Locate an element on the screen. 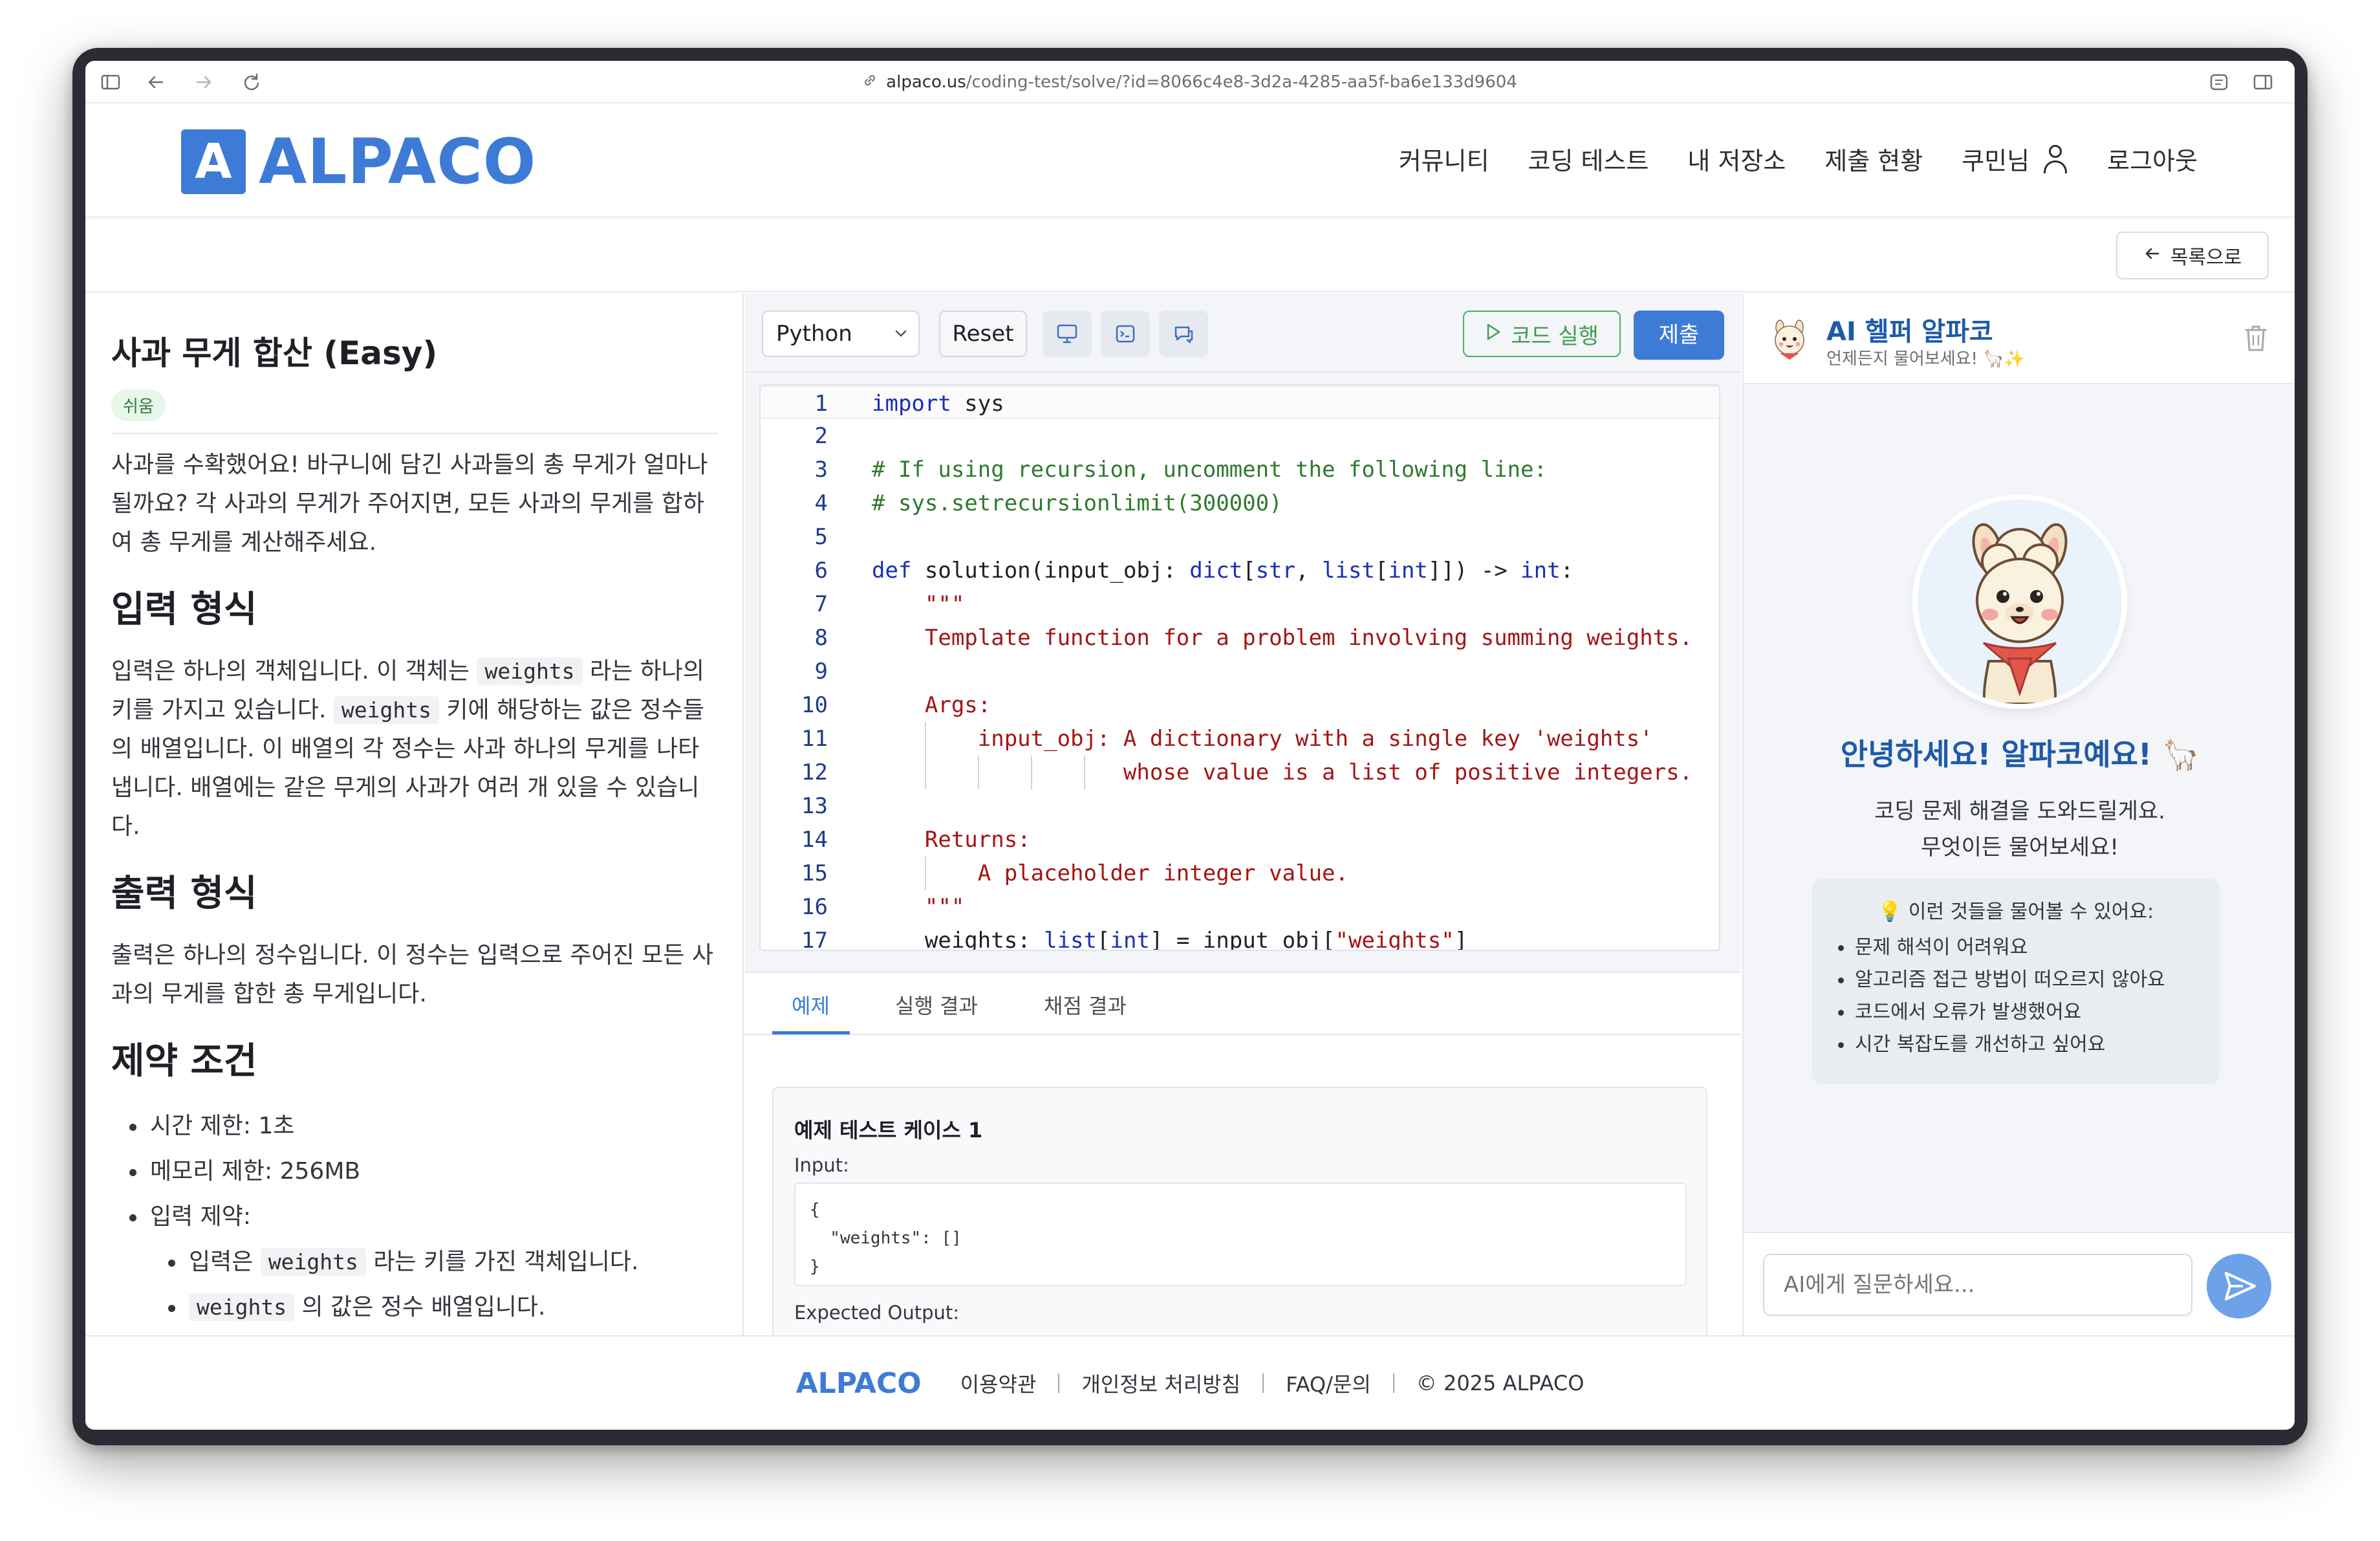 The width and height of the screenshot is (2380, 1541). line-number: 3 is located at coordinates (821, 470).